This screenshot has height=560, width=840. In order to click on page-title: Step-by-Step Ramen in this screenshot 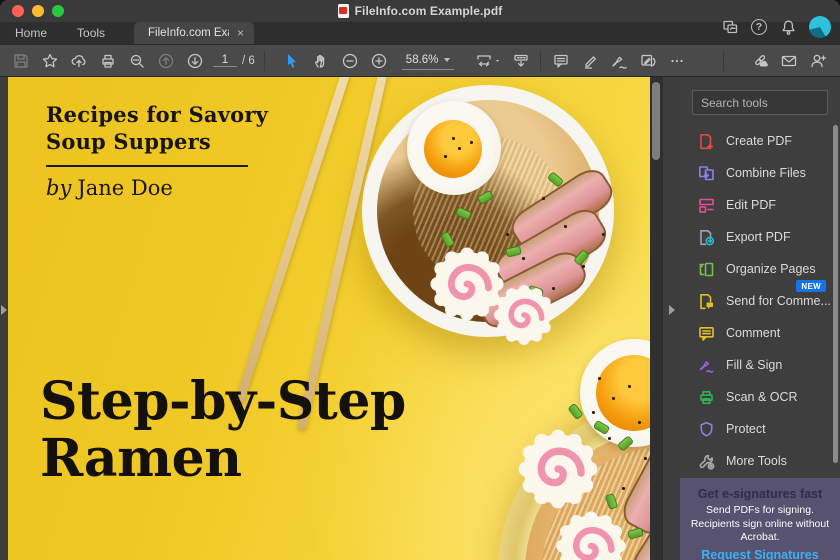, I will do `click(223, 430)`.